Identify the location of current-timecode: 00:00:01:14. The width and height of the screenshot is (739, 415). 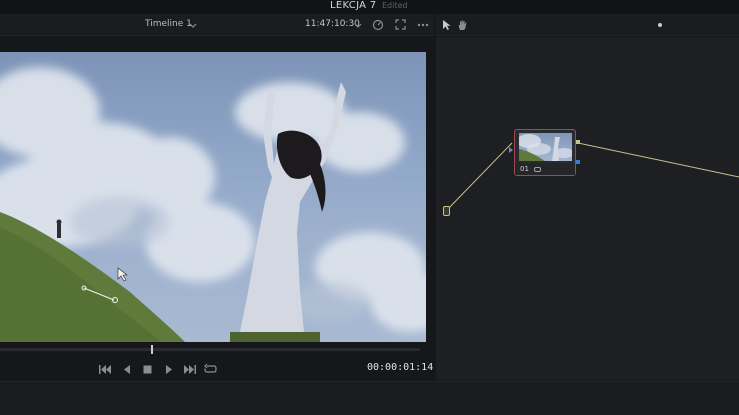
(400, 367).